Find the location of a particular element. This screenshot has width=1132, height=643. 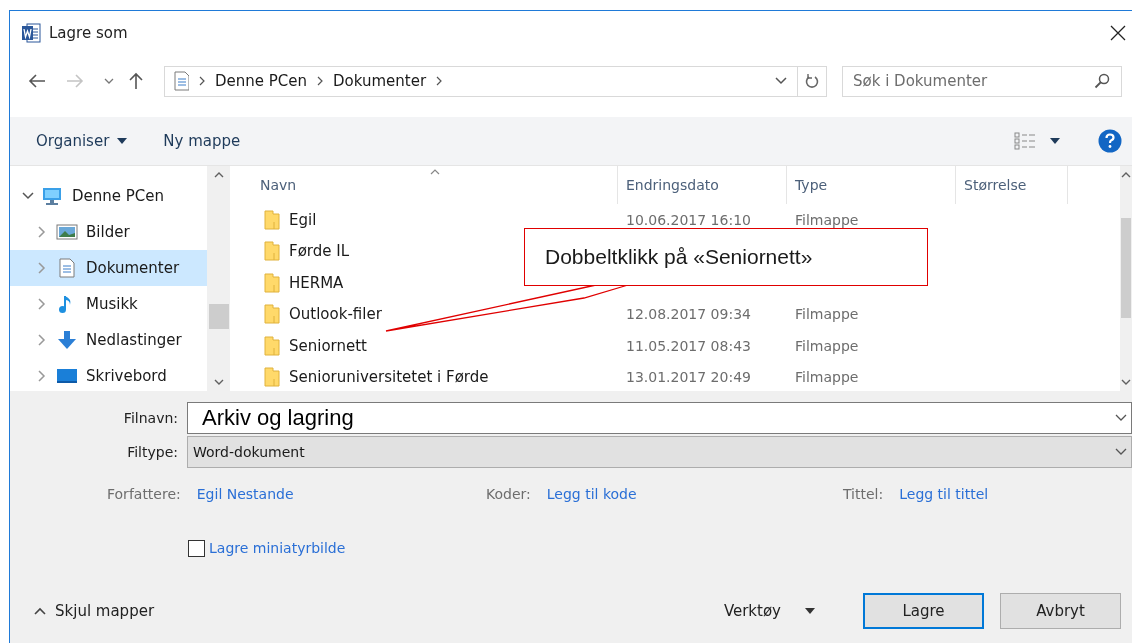

nav-item: Skrivebord is located at coordinates (108, 376).